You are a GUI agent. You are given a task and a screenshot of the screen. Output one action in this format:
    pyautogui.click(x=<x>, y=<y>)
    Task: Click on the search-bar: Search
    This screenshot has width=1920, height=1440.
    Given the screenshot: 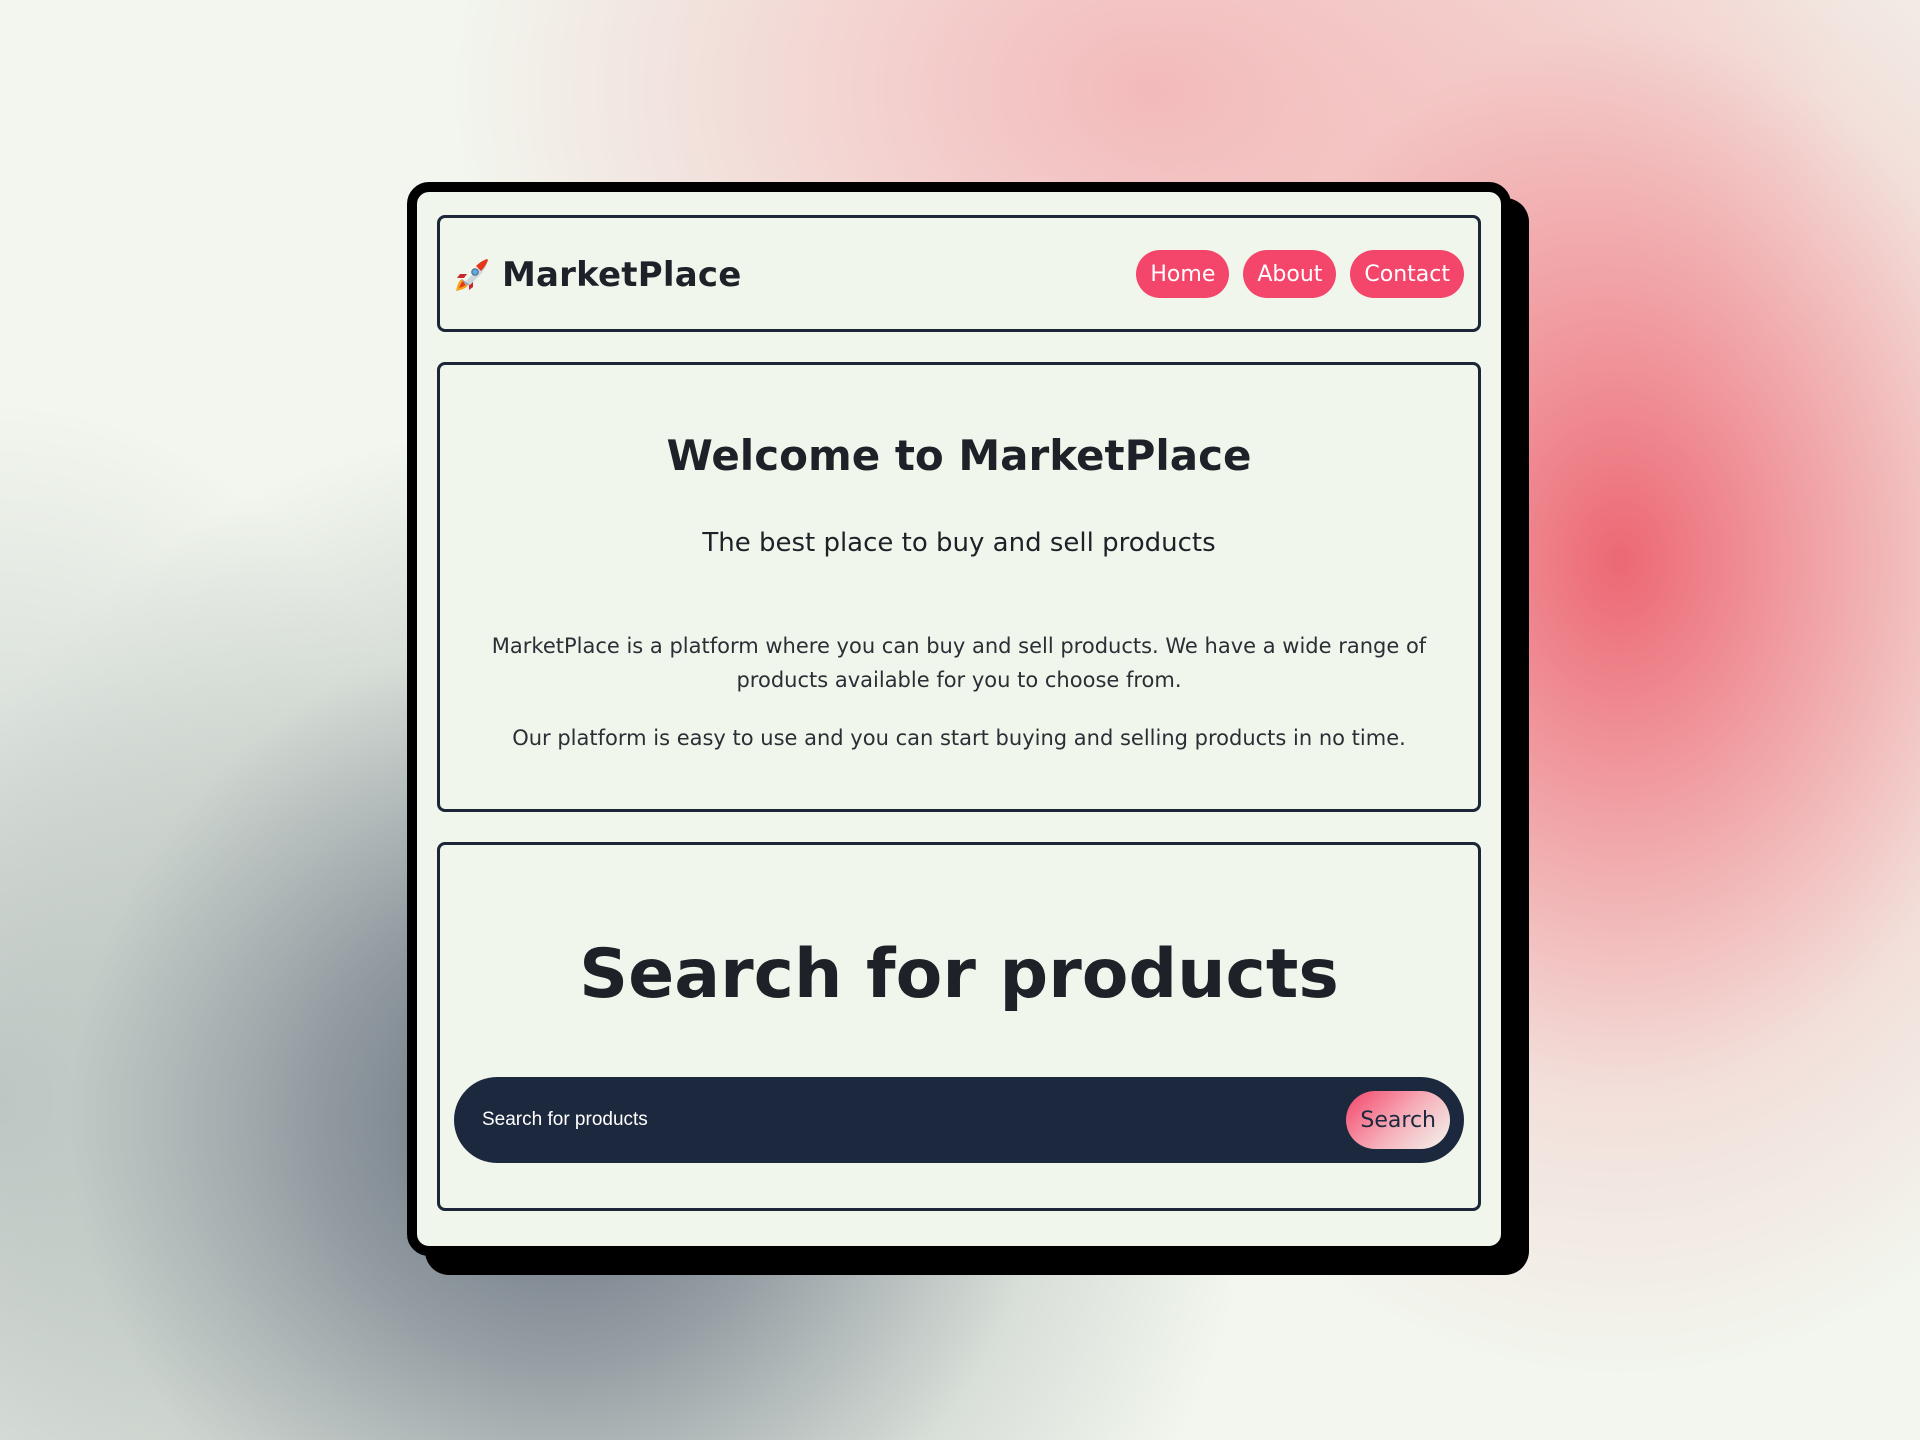 What is the action you would take?
    pyautogui.click(x=959, y=1120)
    